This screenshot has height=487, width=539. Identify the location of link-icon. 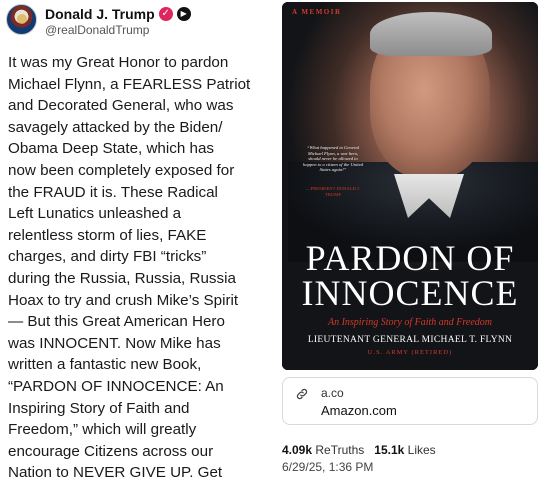
(302, 394).